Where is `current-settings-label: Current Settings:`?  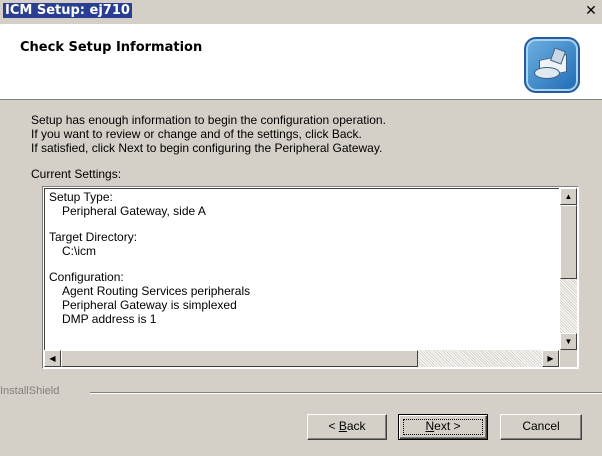
current-settings-label: Current Settings: is located at coordinates (76, 174).